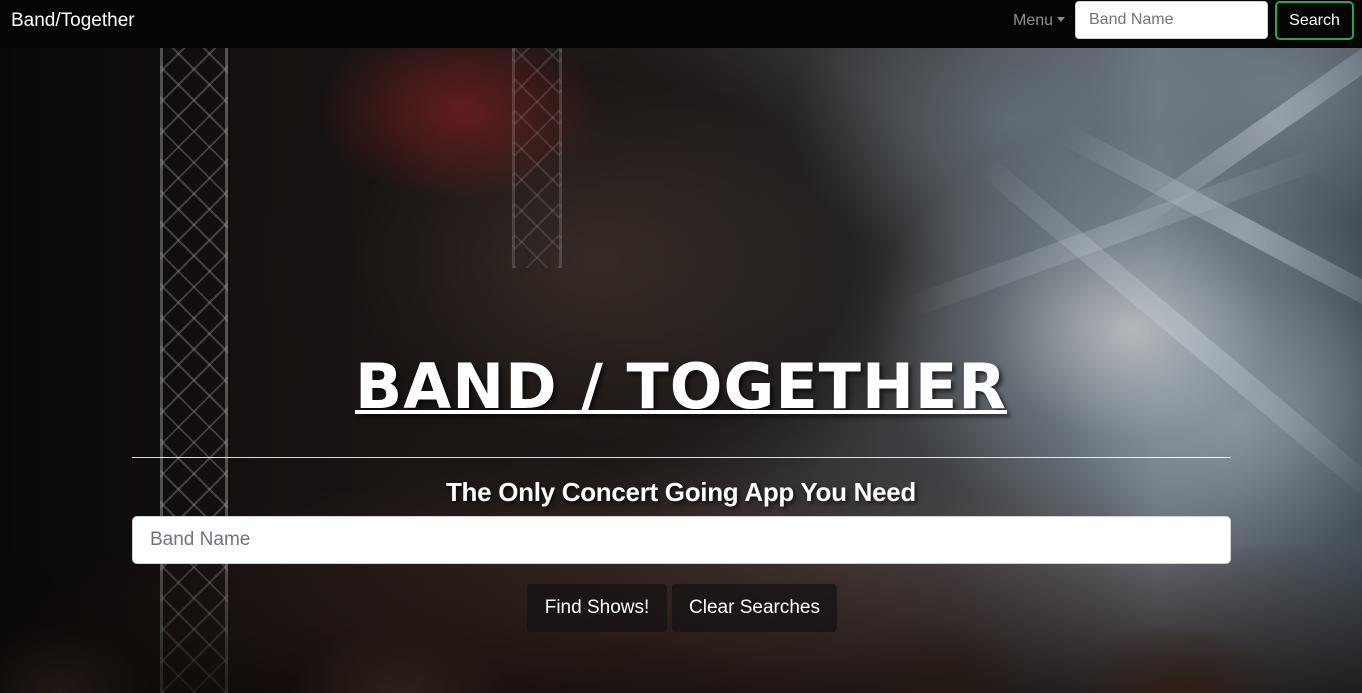  I want to click on navbar-search-button: Search, so click(1314, 20).